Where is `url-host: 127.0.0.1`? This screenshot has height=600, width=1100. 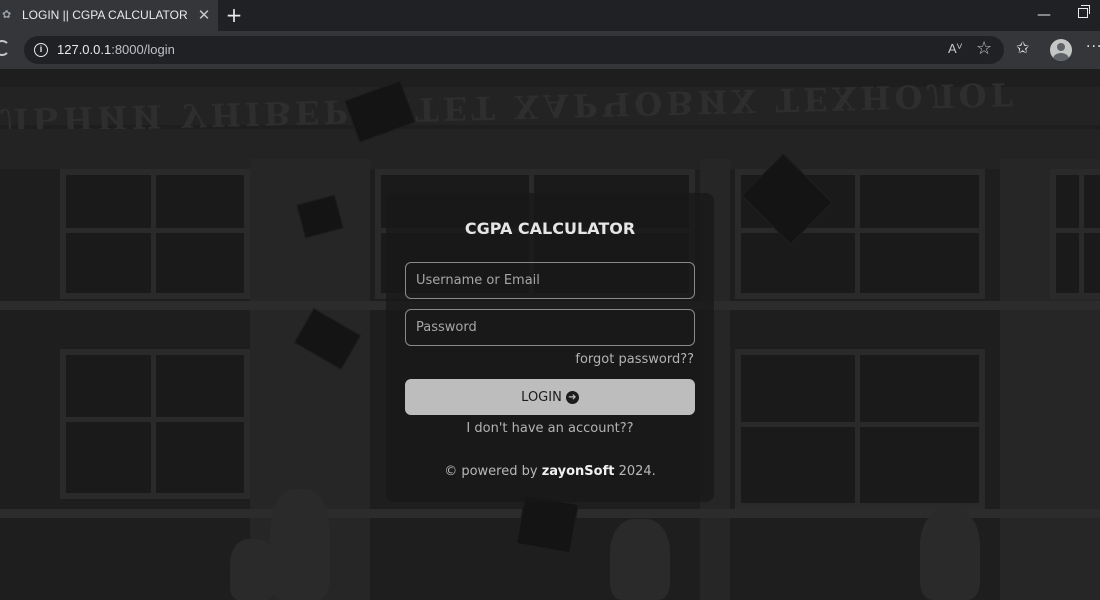
url-host: 127.0.0.1 is located at coordinates (84, 49).